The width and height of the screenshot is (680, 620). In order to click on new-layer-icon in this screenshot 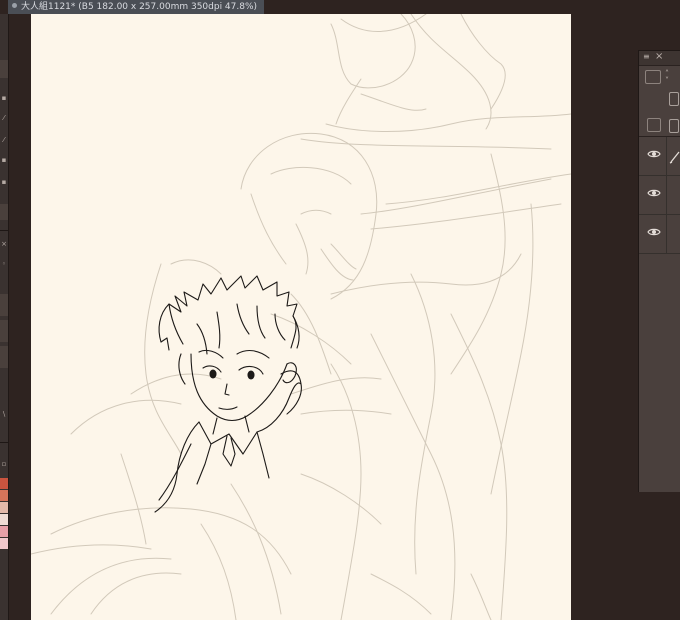, I will do `click(654, 125)`.